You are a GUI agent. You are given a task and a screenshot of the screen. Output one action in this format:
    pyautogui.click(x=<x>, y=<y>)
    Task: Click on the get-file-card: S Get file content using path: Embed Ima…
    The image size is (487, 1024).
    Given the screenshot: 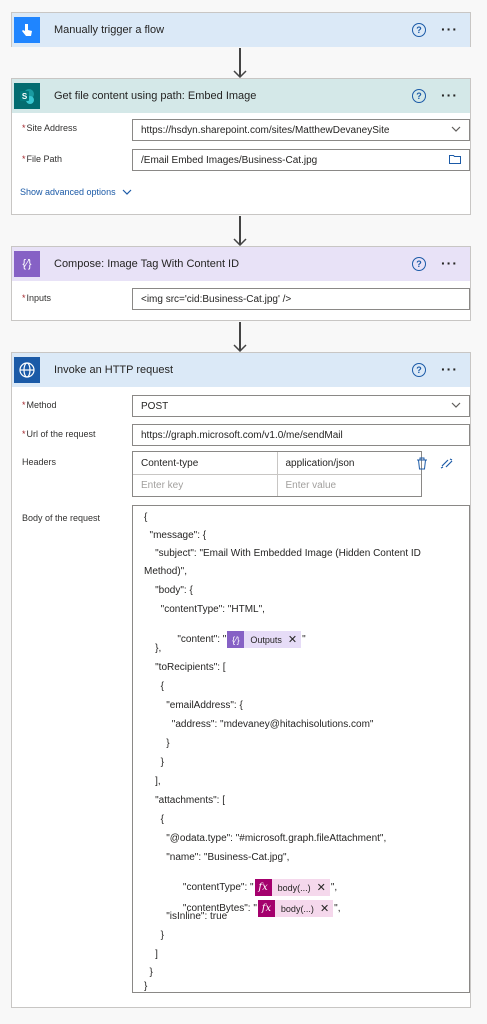 What is the action you would take?
    pyautogui.click(x=241, y=146)
    